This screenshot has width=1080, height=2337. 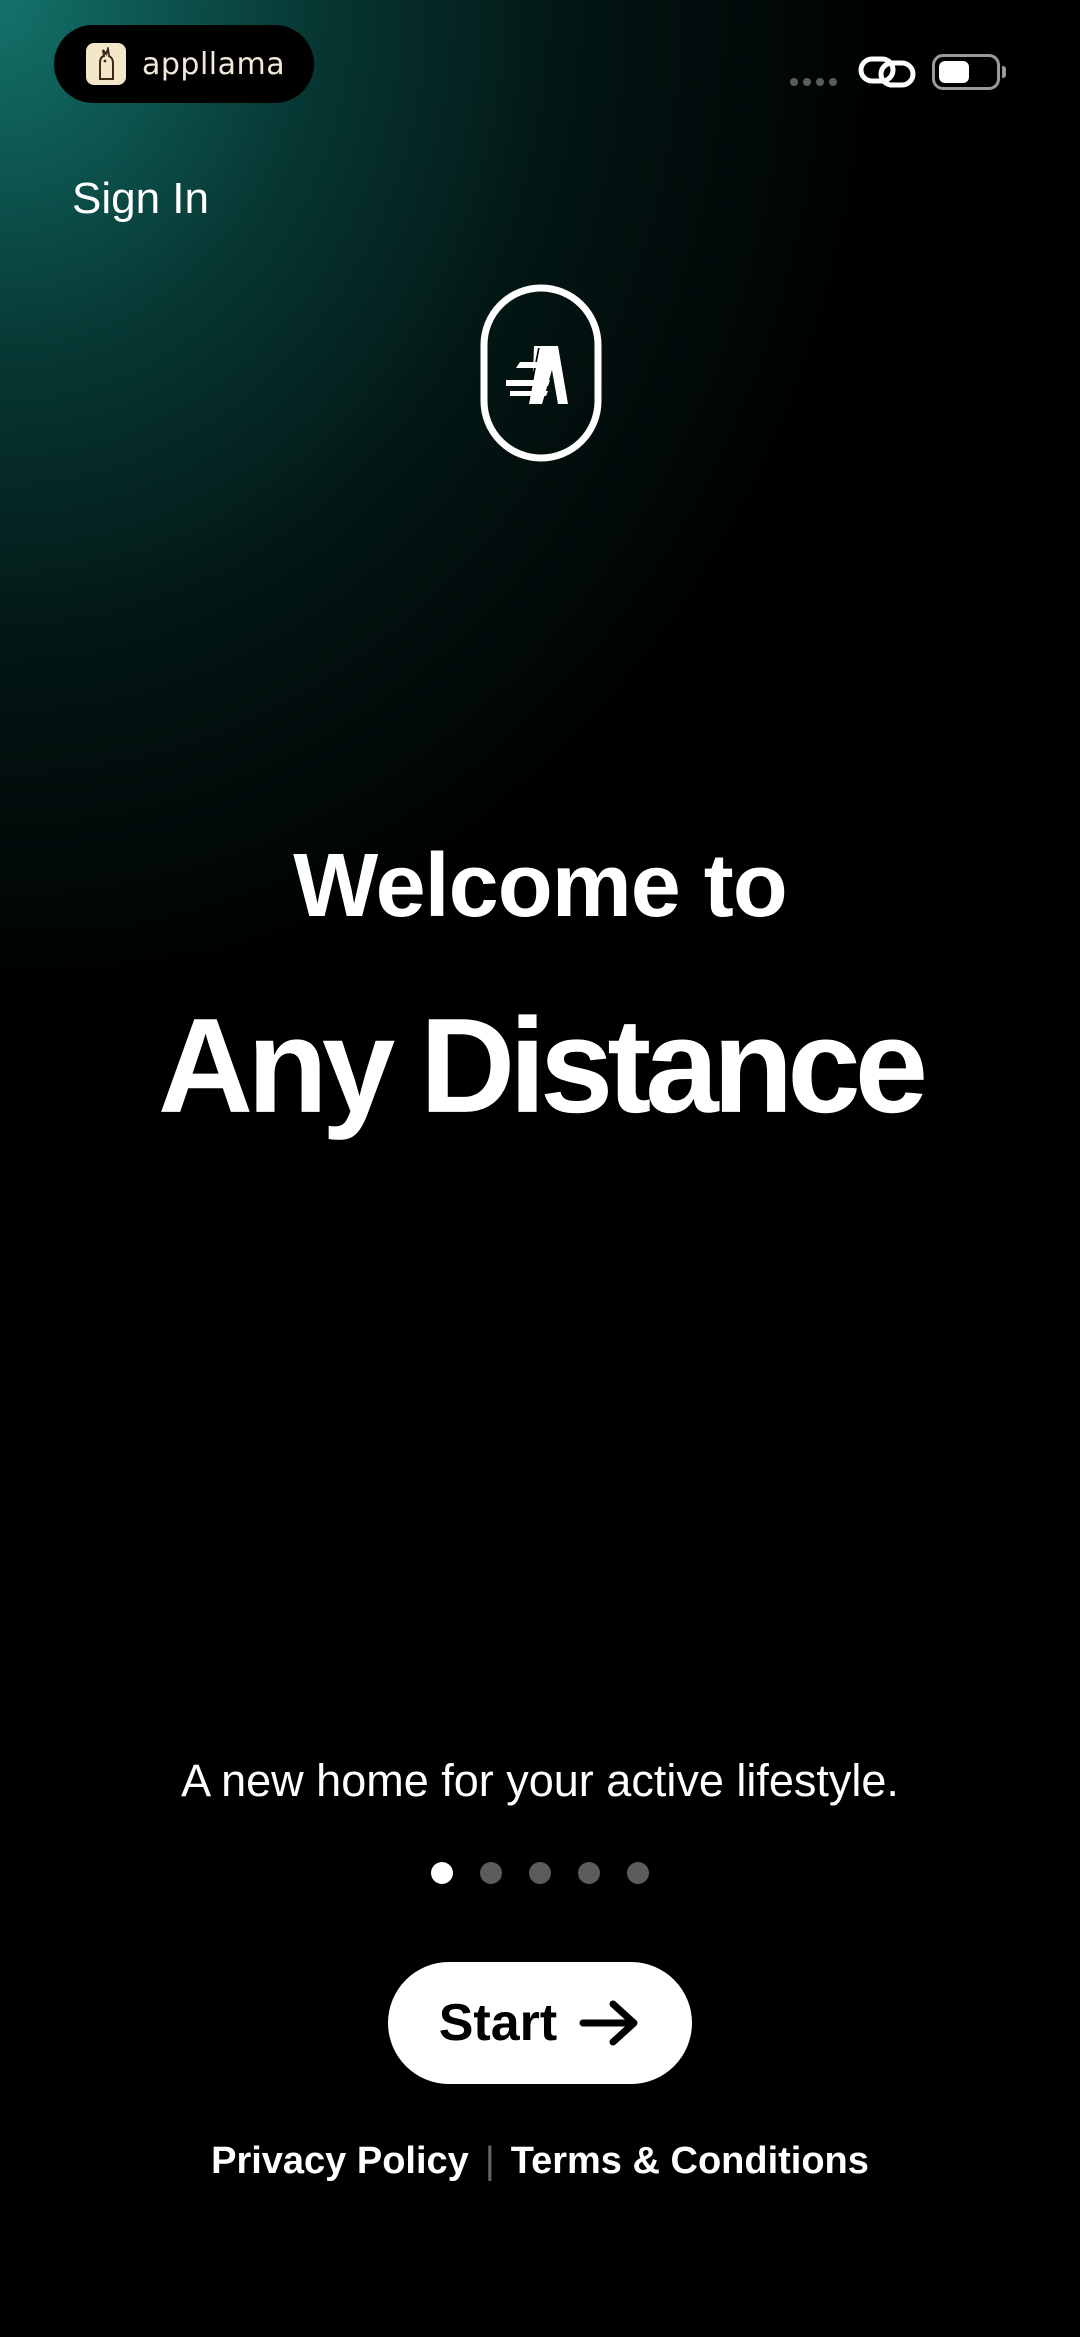 What do you see at coordinates (954, 72) in the screenshot?
I see `battery-level` at bounding box center [954, 72].